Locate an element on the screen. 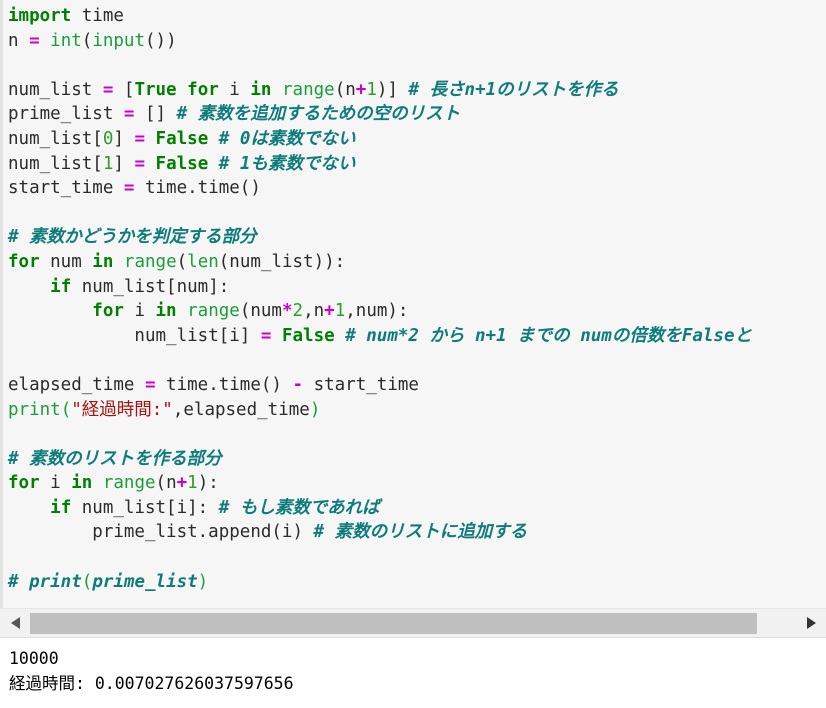  code-token: input is located at coordinates (119, 40).